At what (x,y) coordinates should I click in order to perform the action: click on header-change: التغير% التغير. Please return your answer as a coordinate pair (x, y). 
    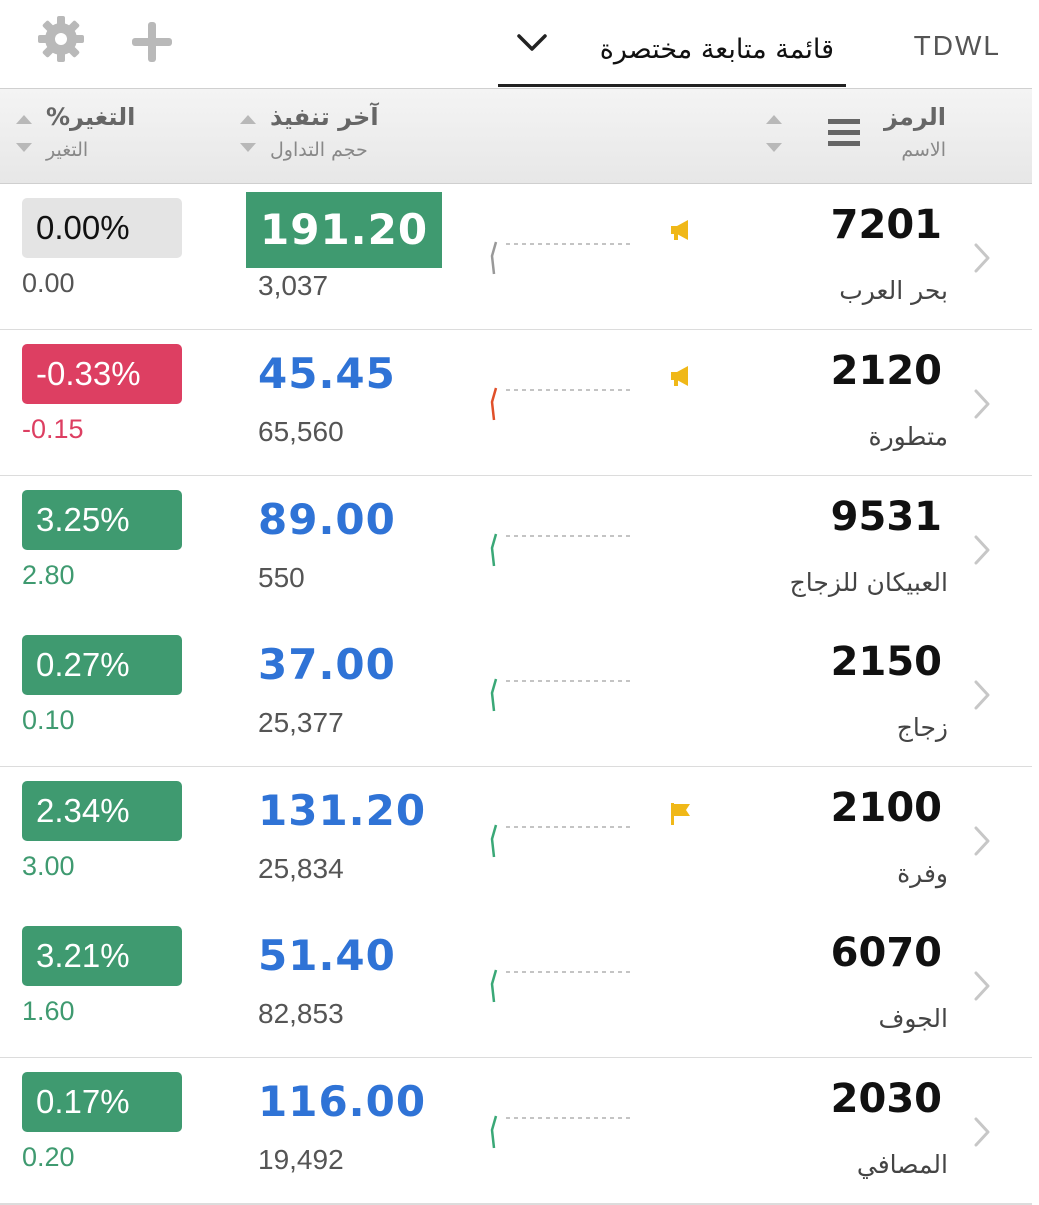
    Looking at the image, I should click on (90, 132).